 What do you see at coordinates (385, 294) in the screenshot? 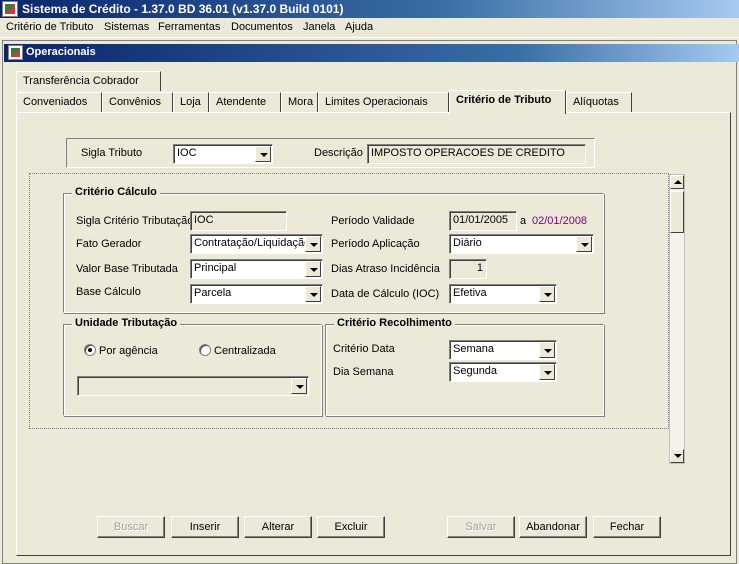
I see `data-calculo-label: Data de Cálculo (IOC)` at bounding box center [385, 294].